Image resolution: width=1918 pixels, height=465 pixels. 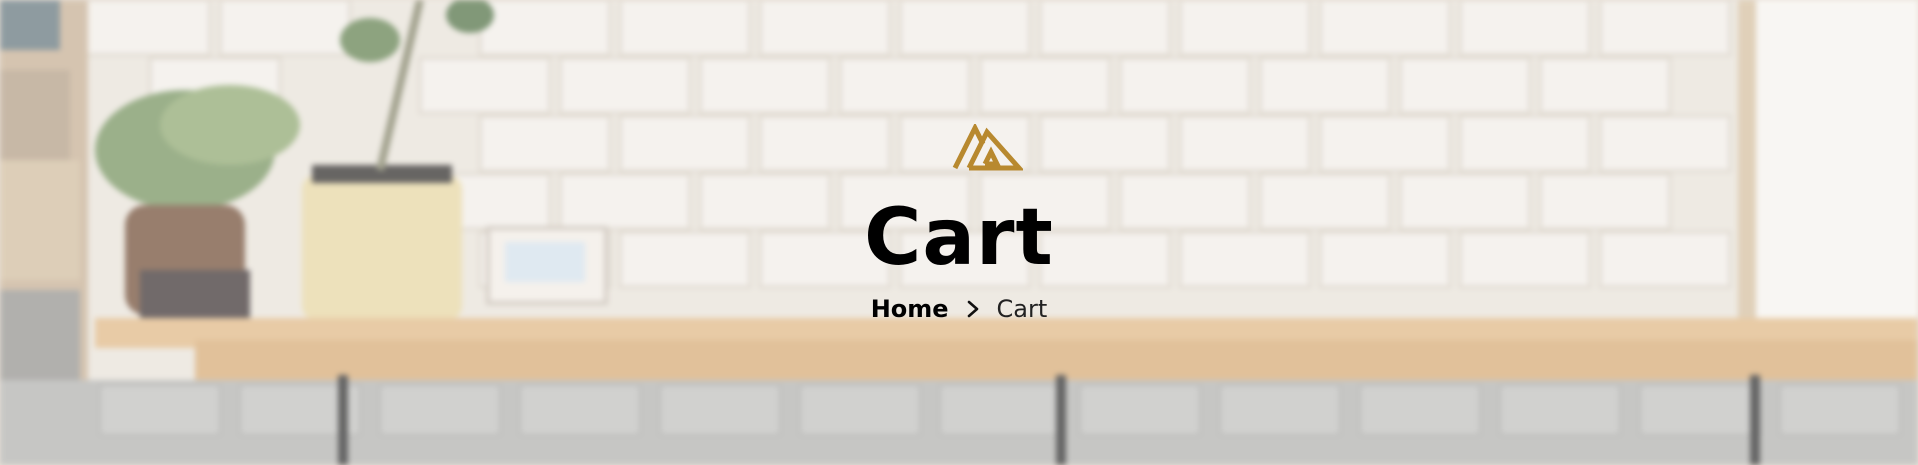 I want to click on breadcrumb: Home Cart, so click(x=959, y=309).